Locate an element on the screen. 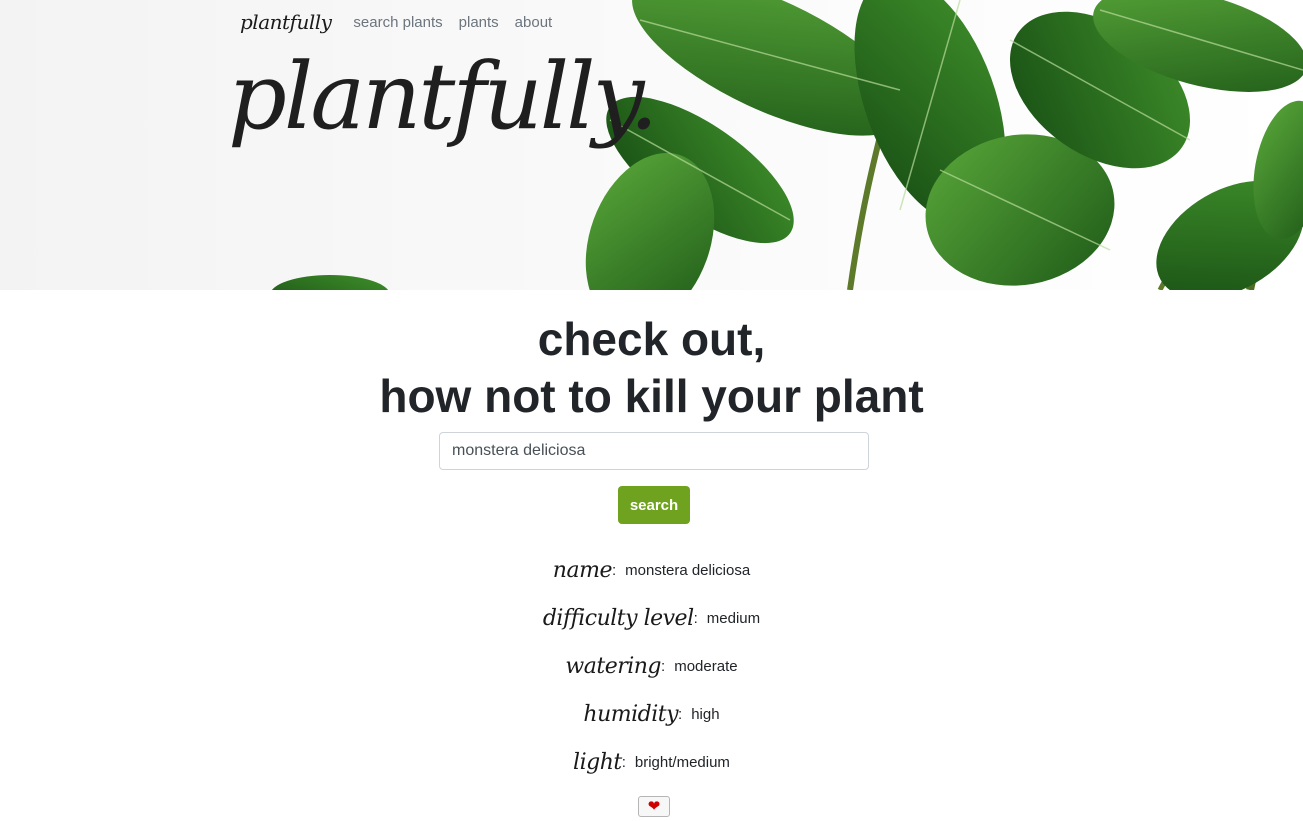 The width and height of the screenshot is (1303, 821). navbar-brand-link: plantfully is located at coordinates (286, 22).